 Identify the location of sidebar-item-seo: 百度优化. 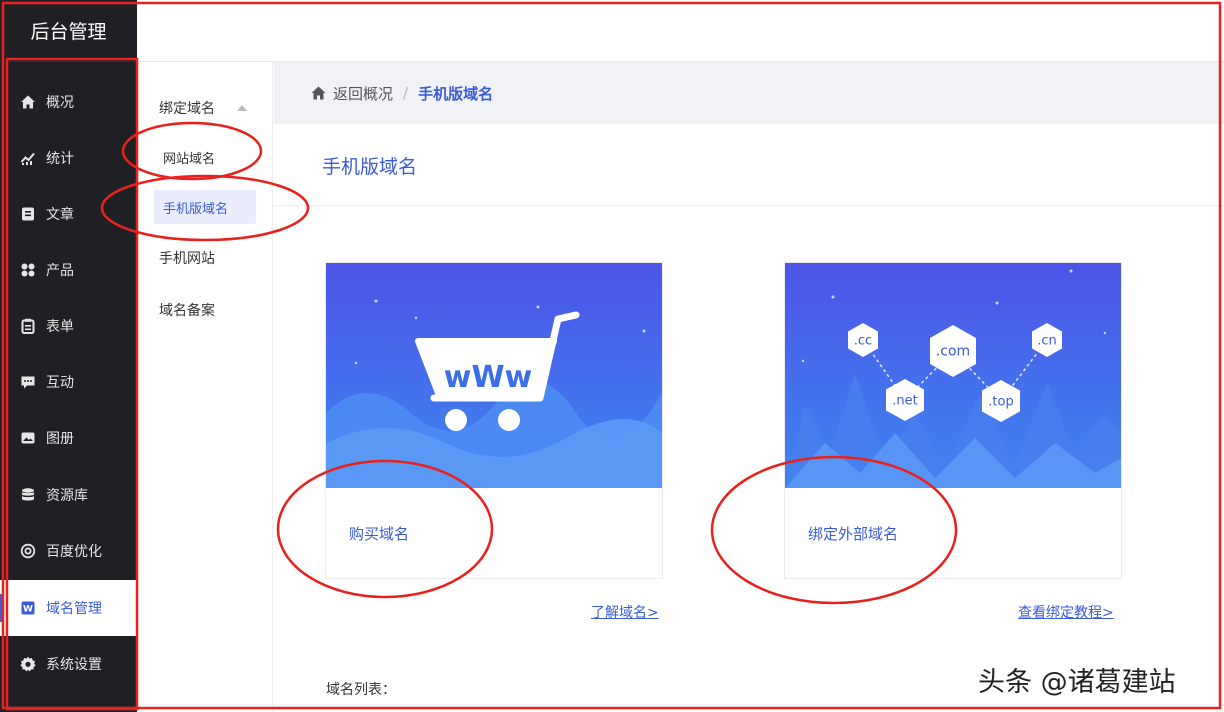
(68, 551).